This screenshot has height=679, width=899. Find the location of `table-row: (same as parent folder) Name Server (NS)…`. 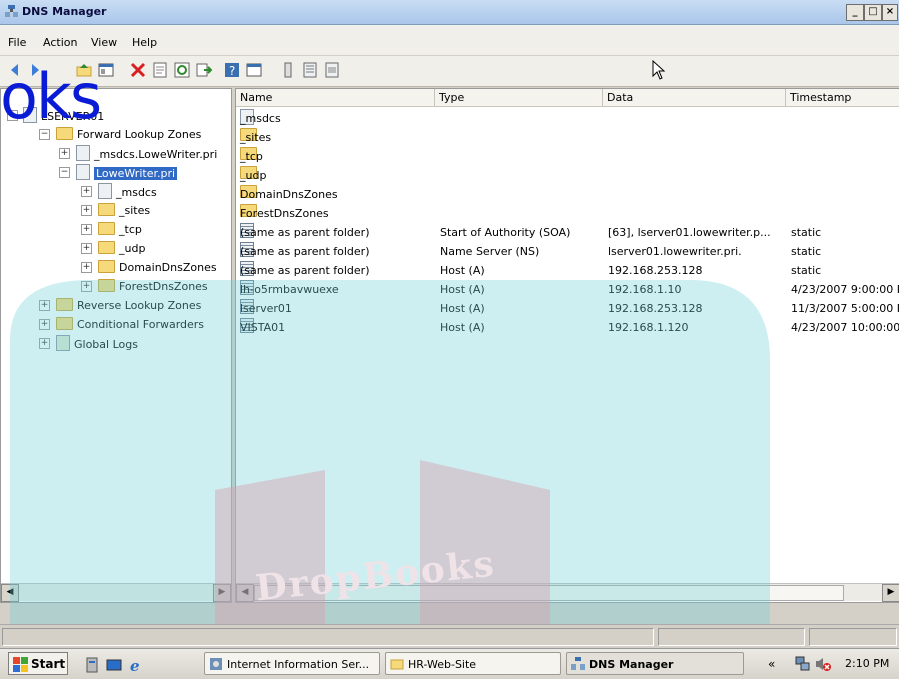

table-row: (same as parent folder) Name Server (NS)… is located at coordinates (567, 251).